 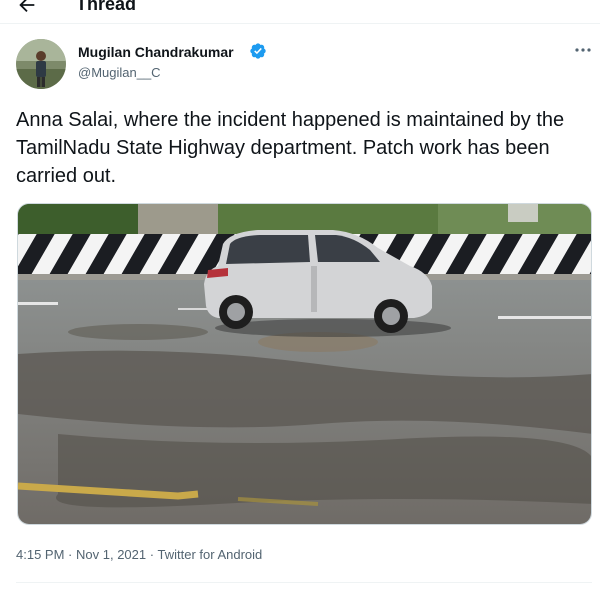 What do you see at coordinates (258, 51) in the screenshot?
I see `verified-badge-icon` at bounding box center [258, 51].